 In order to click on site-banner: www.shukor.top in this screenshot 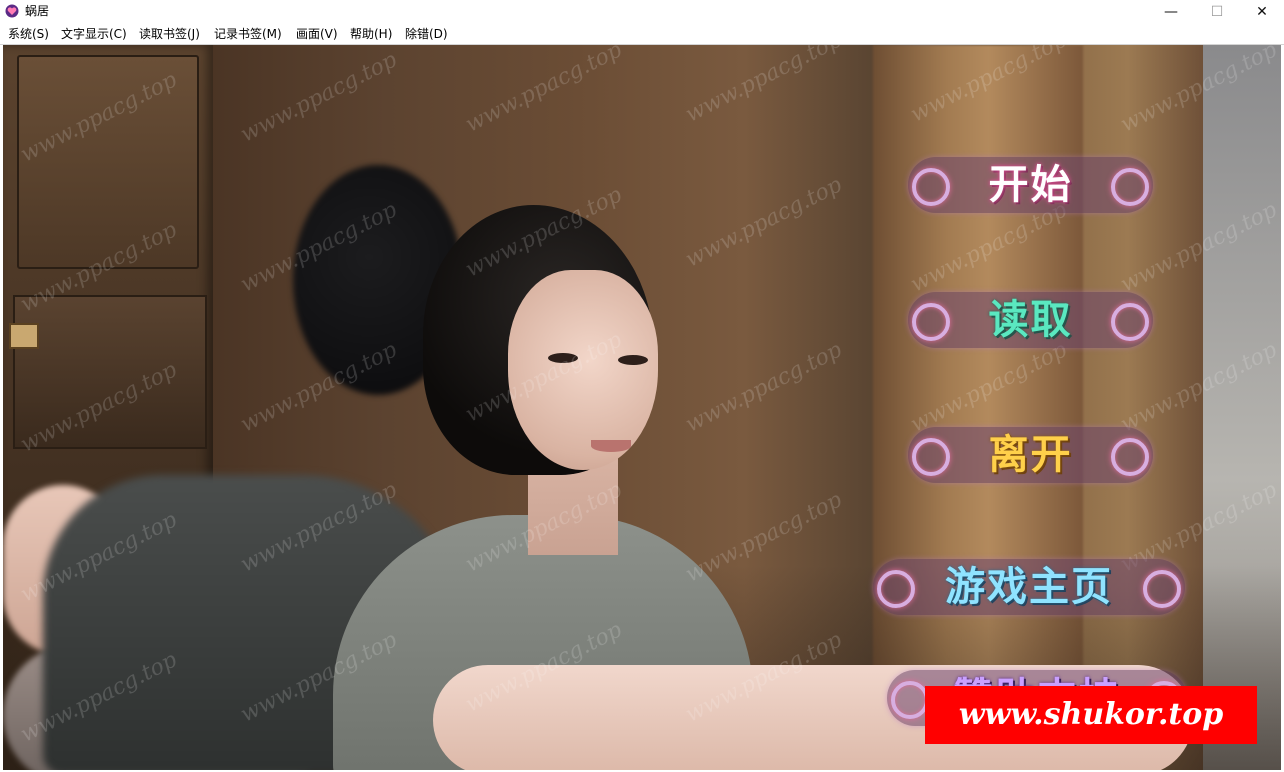, I will do `click(1091, 715)`.